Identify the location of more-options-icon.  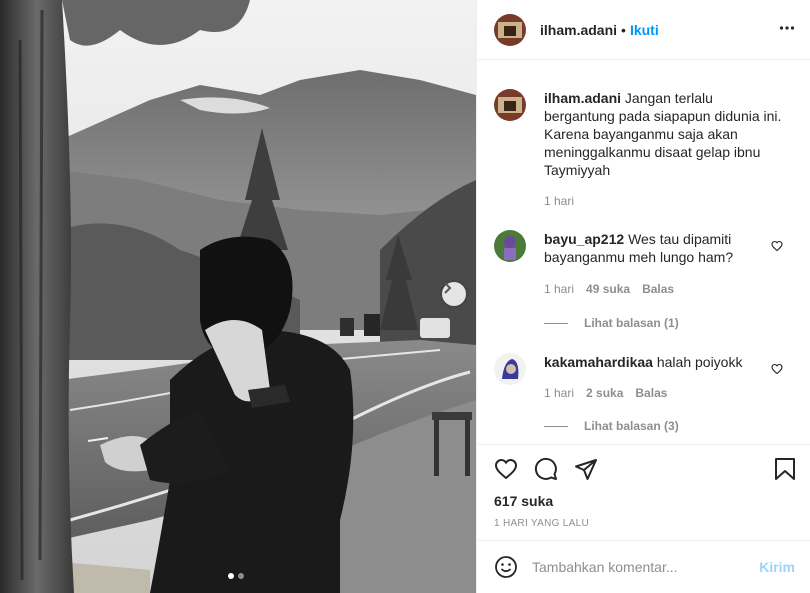
(787, 28).